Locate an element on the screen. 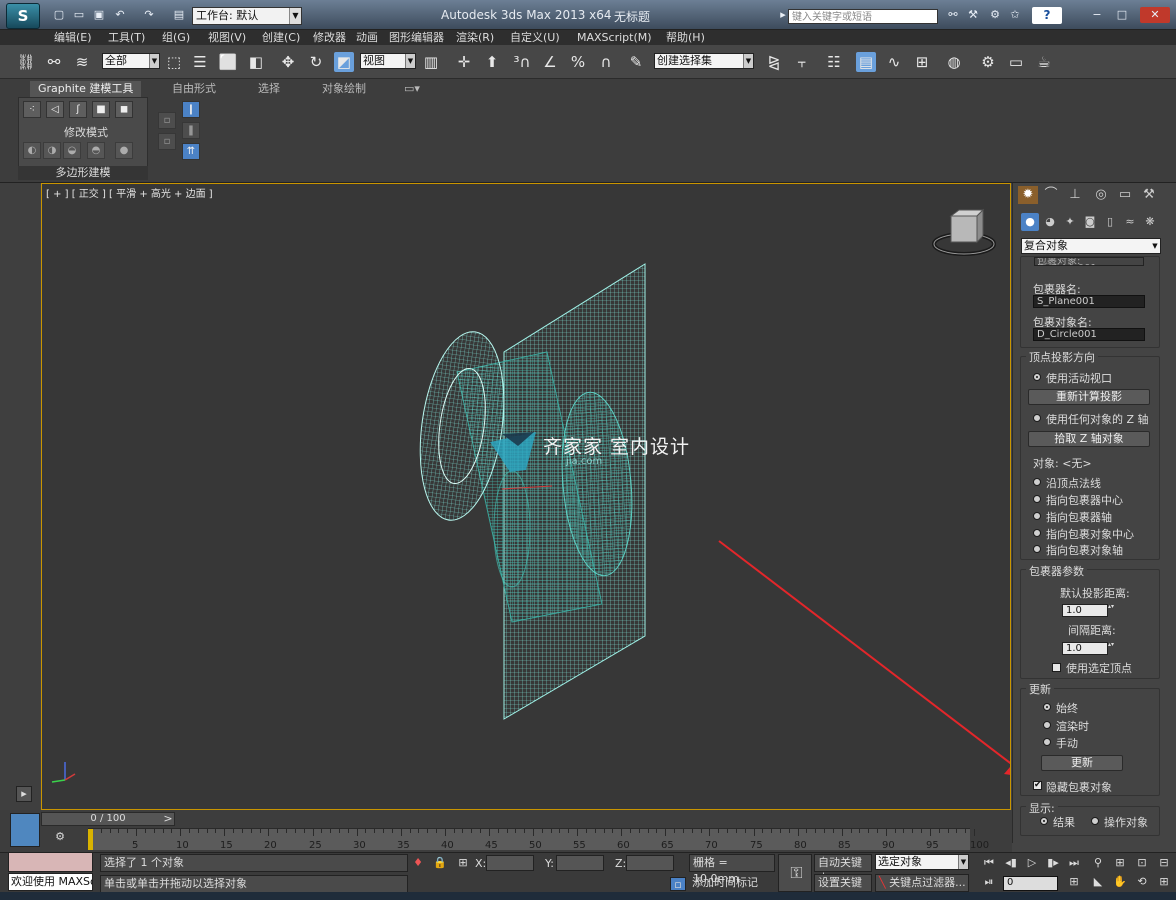 The height and width of the screenshot is (900, 1176). binoculars-icon: ⚯ is located at coordinates (953, 15).